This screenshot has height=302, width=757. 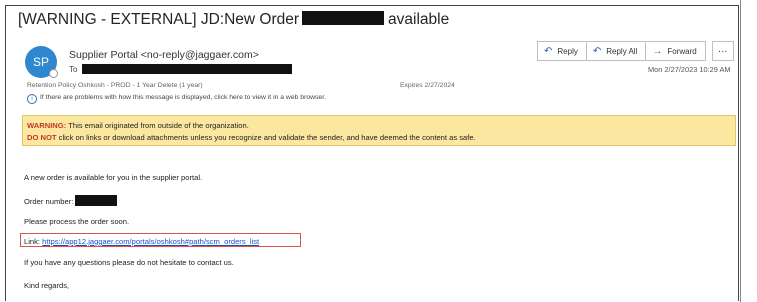 I want to click on sender-name: Supplier Portal <no-reply@jaggaer.com>, so click(x=164, y=55).